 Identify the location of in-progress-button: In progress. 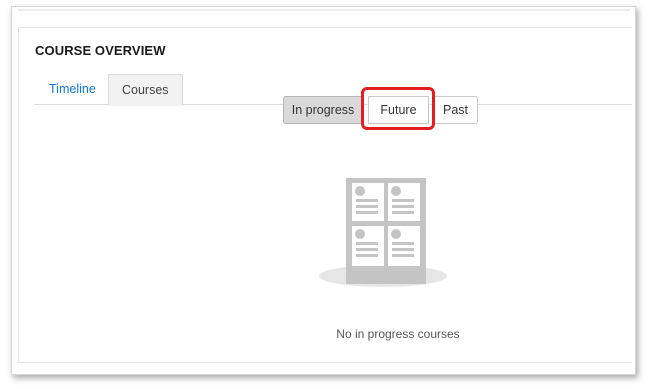
(323, 110).